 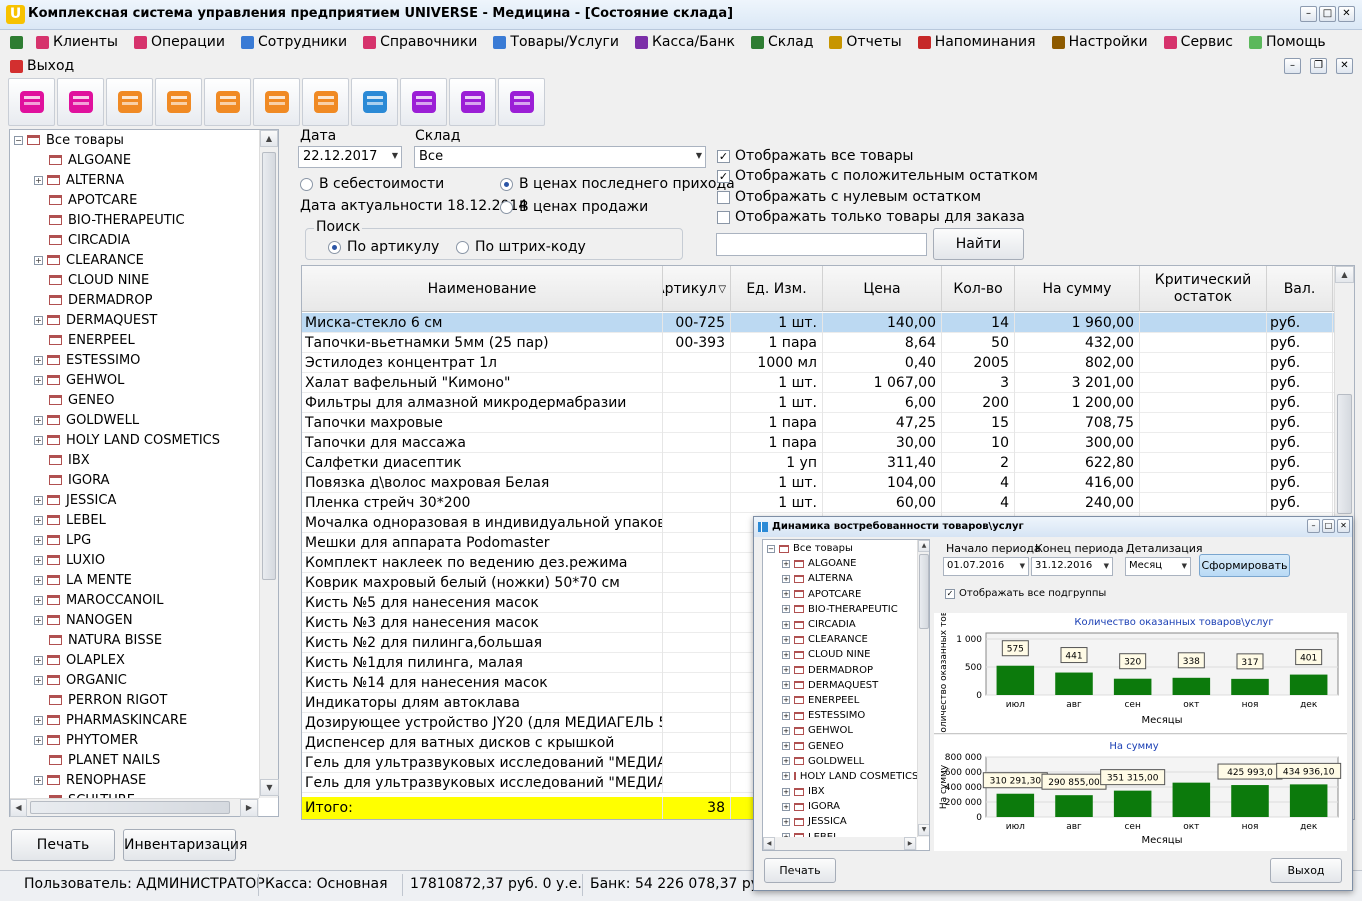 I want to click on popup-tree-root: − Все товары, so click(x=840, y=548).